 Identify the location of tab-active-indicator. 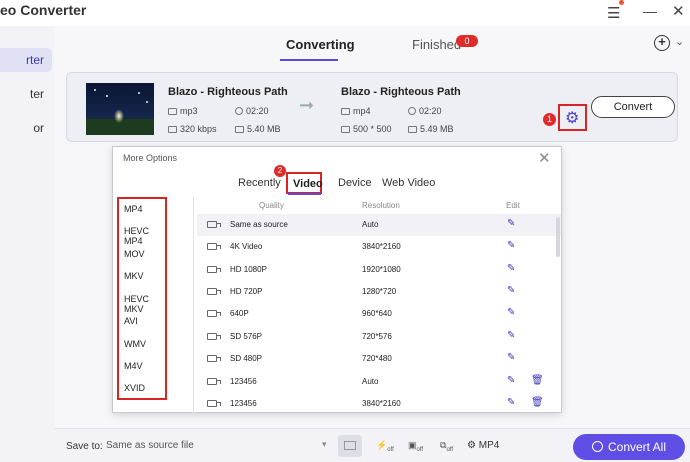
(309, 60).